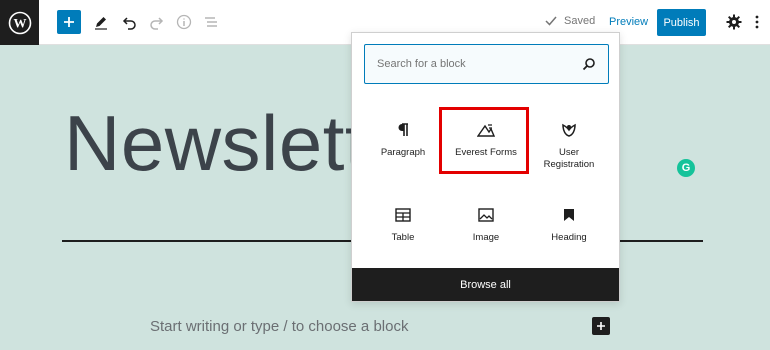  I want to click on publish-button: Publish, so click(681, 22).